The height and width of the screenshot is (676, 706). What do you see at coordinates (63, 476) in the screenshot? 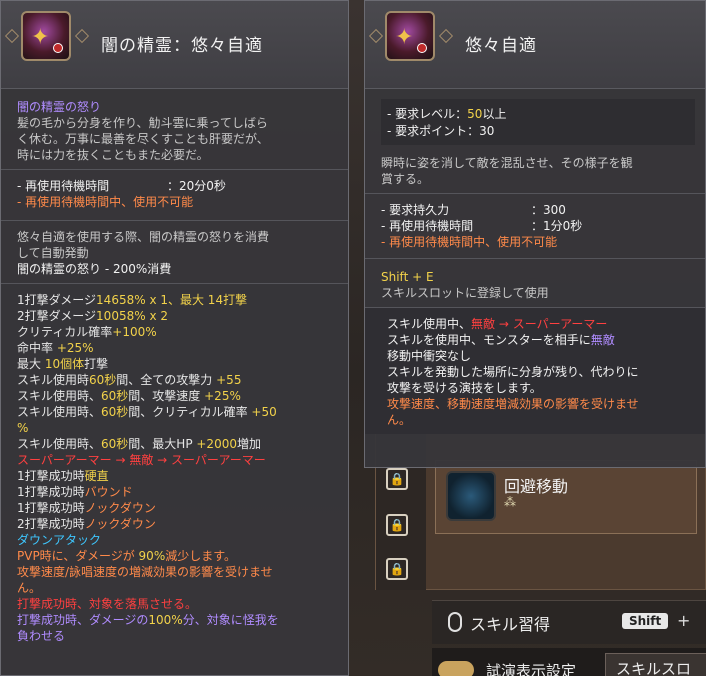
I see `stat-line: 1打撃成功時硬直` at bounding box center [63, 476].